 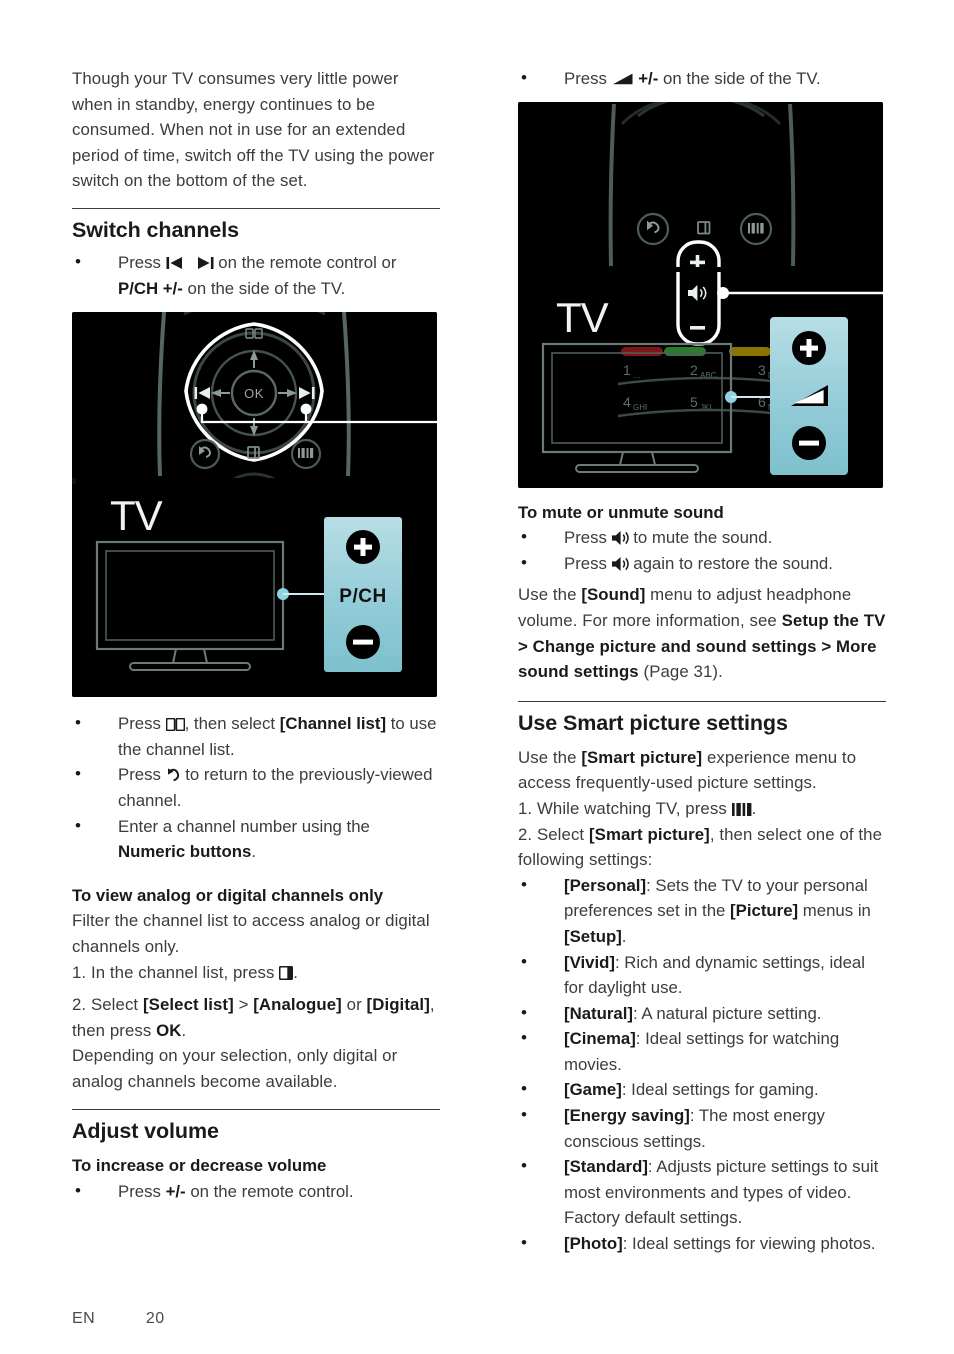 I want to click on step1-period: ., so click(x=296, y=972).